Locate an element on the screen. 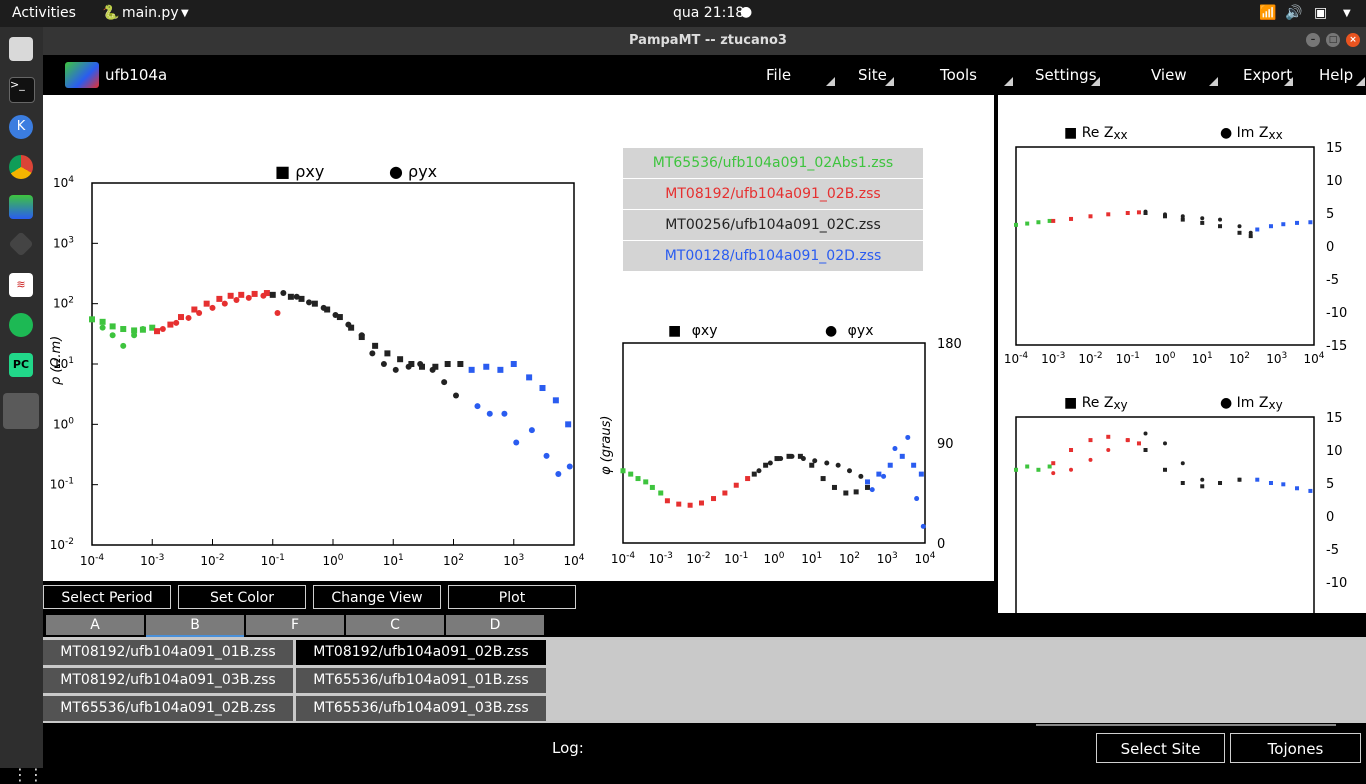 The height and width of the screenshot is (784, 1366). zxy-legend-im-marker: ● is located at coordinates (1228, 403).